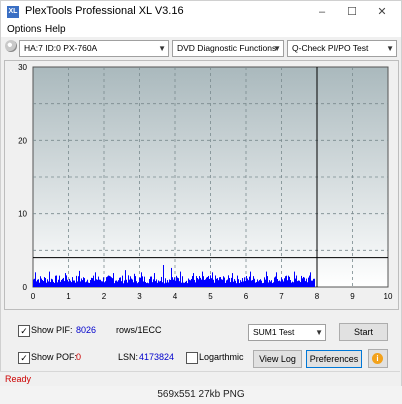 The image size is (402, 404). What do you see at coordinates (200, 379) in the screenshot?
I see `status-bar: Ready` at bounding box center [200, 379].